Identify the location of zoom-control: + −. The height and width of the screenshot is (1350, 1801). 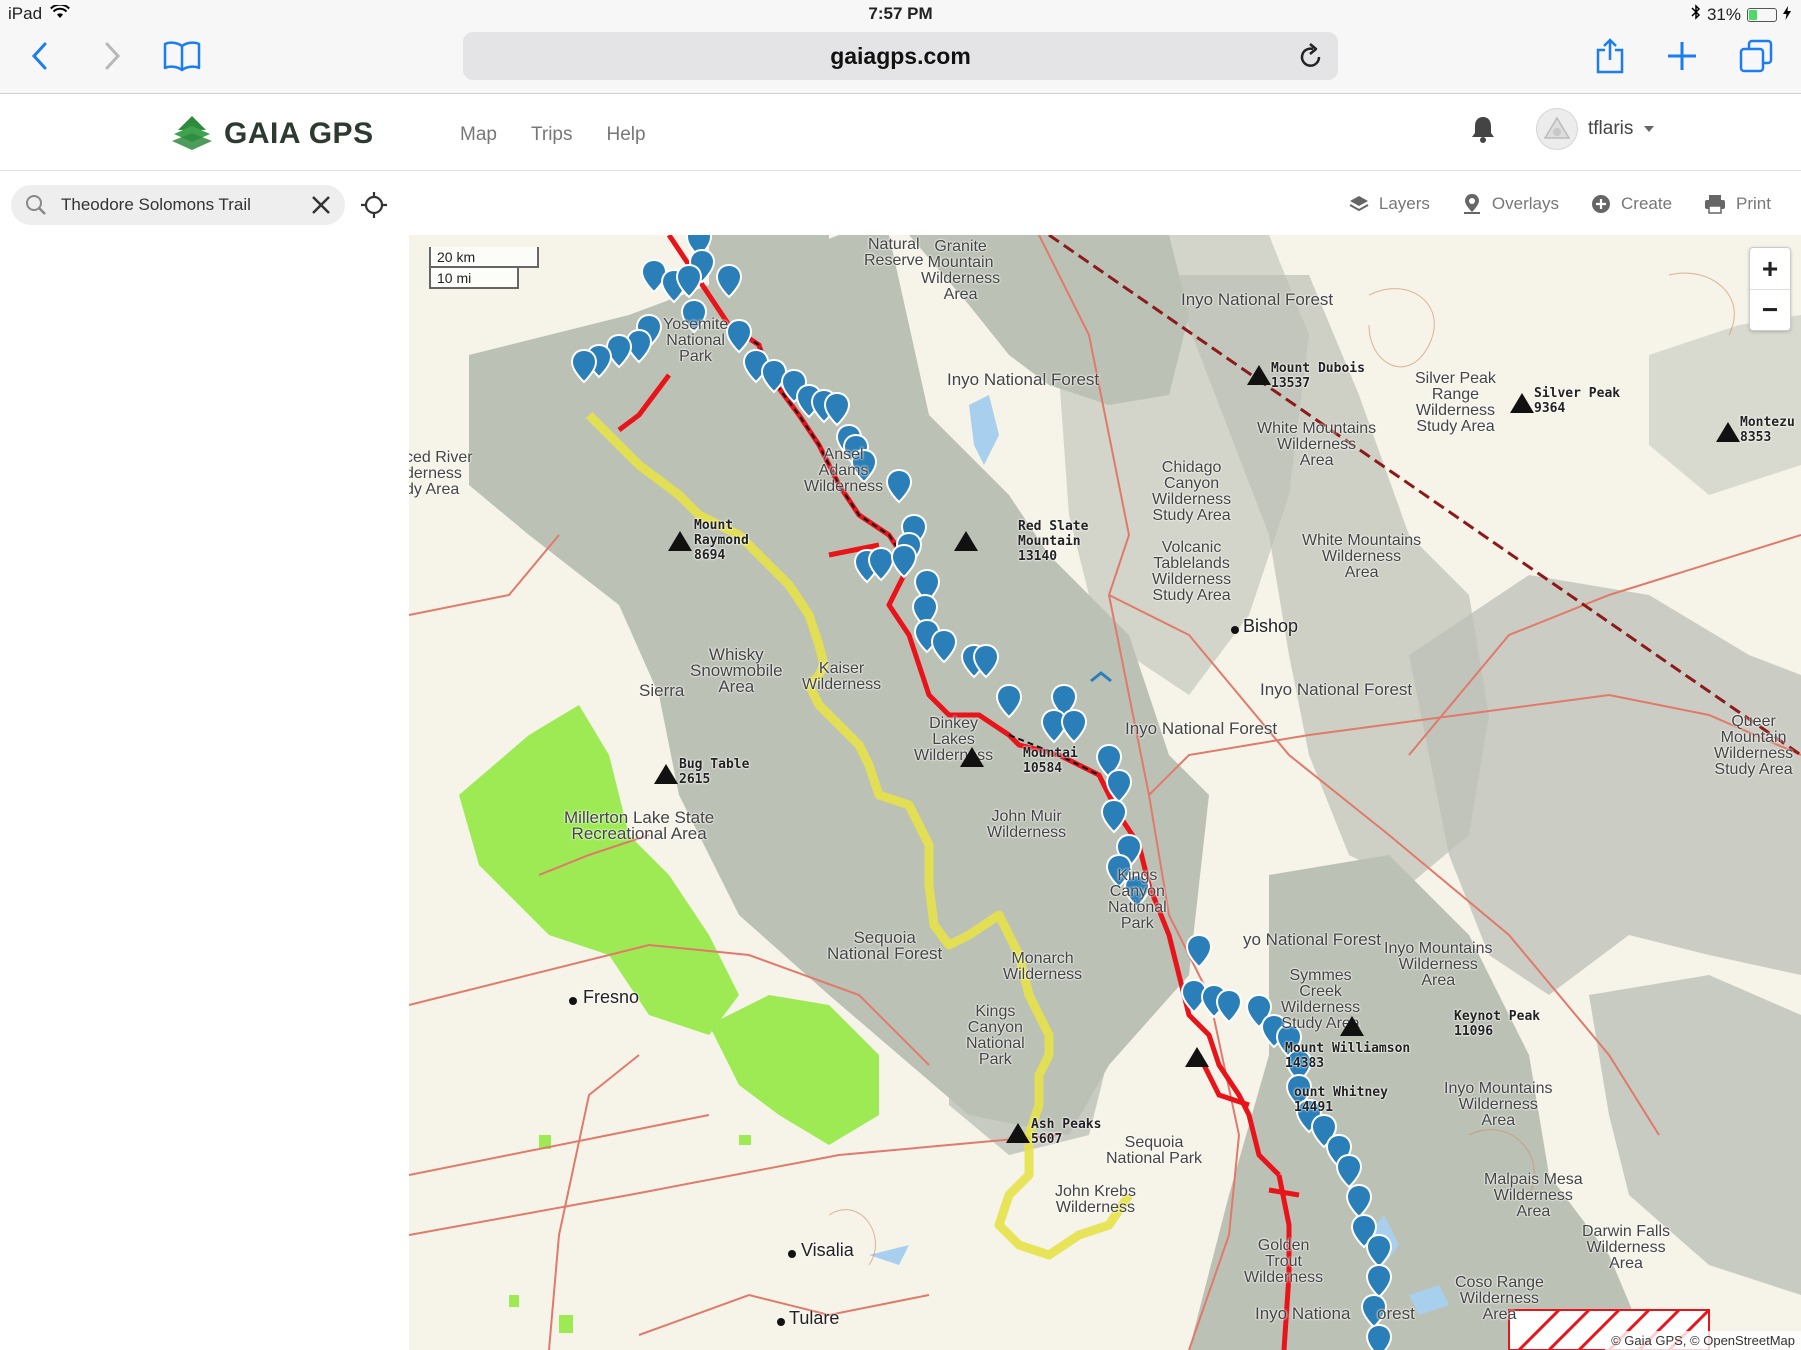
(1770, 289).